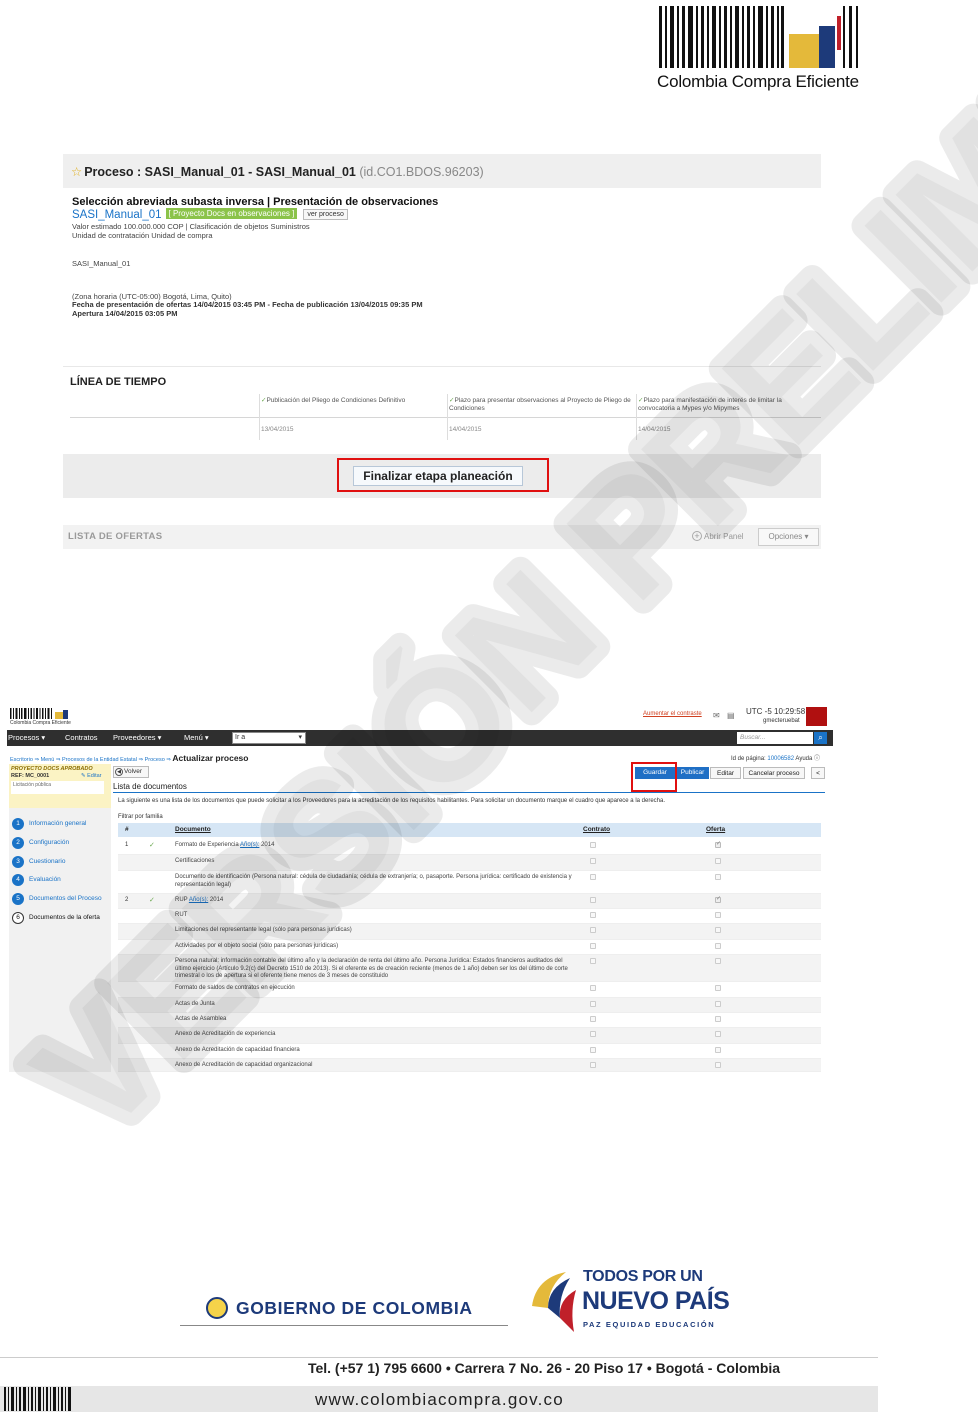 The width and height of the screenshot is (978, 1414). Describe the element at coordinates (344, 1310) in the screenshot. I see `gobierno-logo: GOBIERNO DE COLOMBIA` at that location.